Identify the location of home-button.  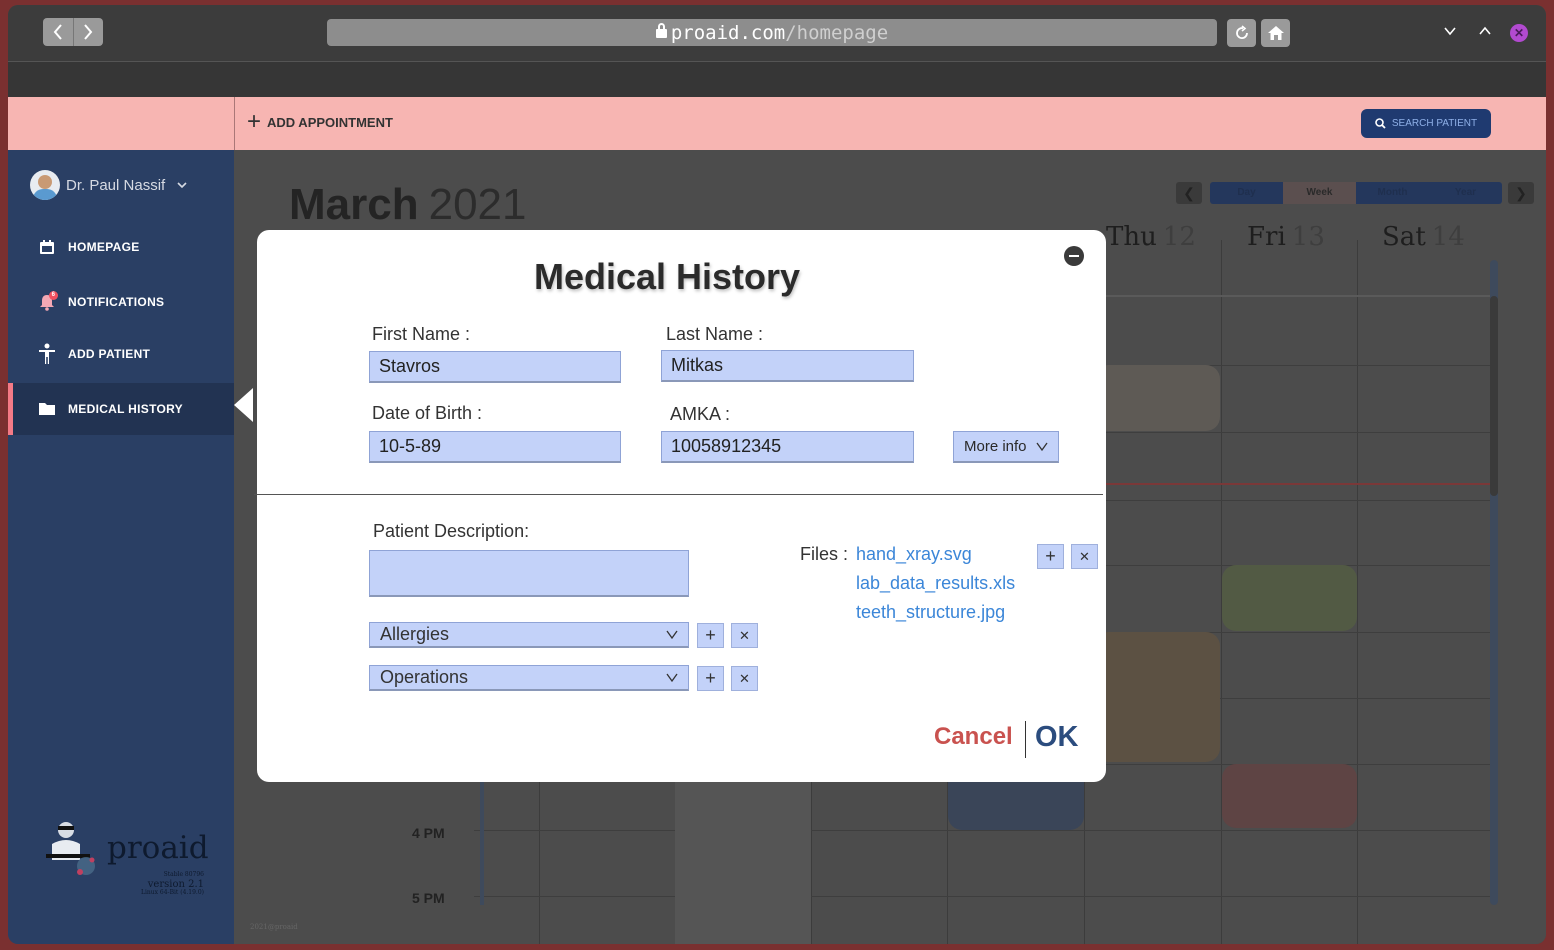
(1275, 33).